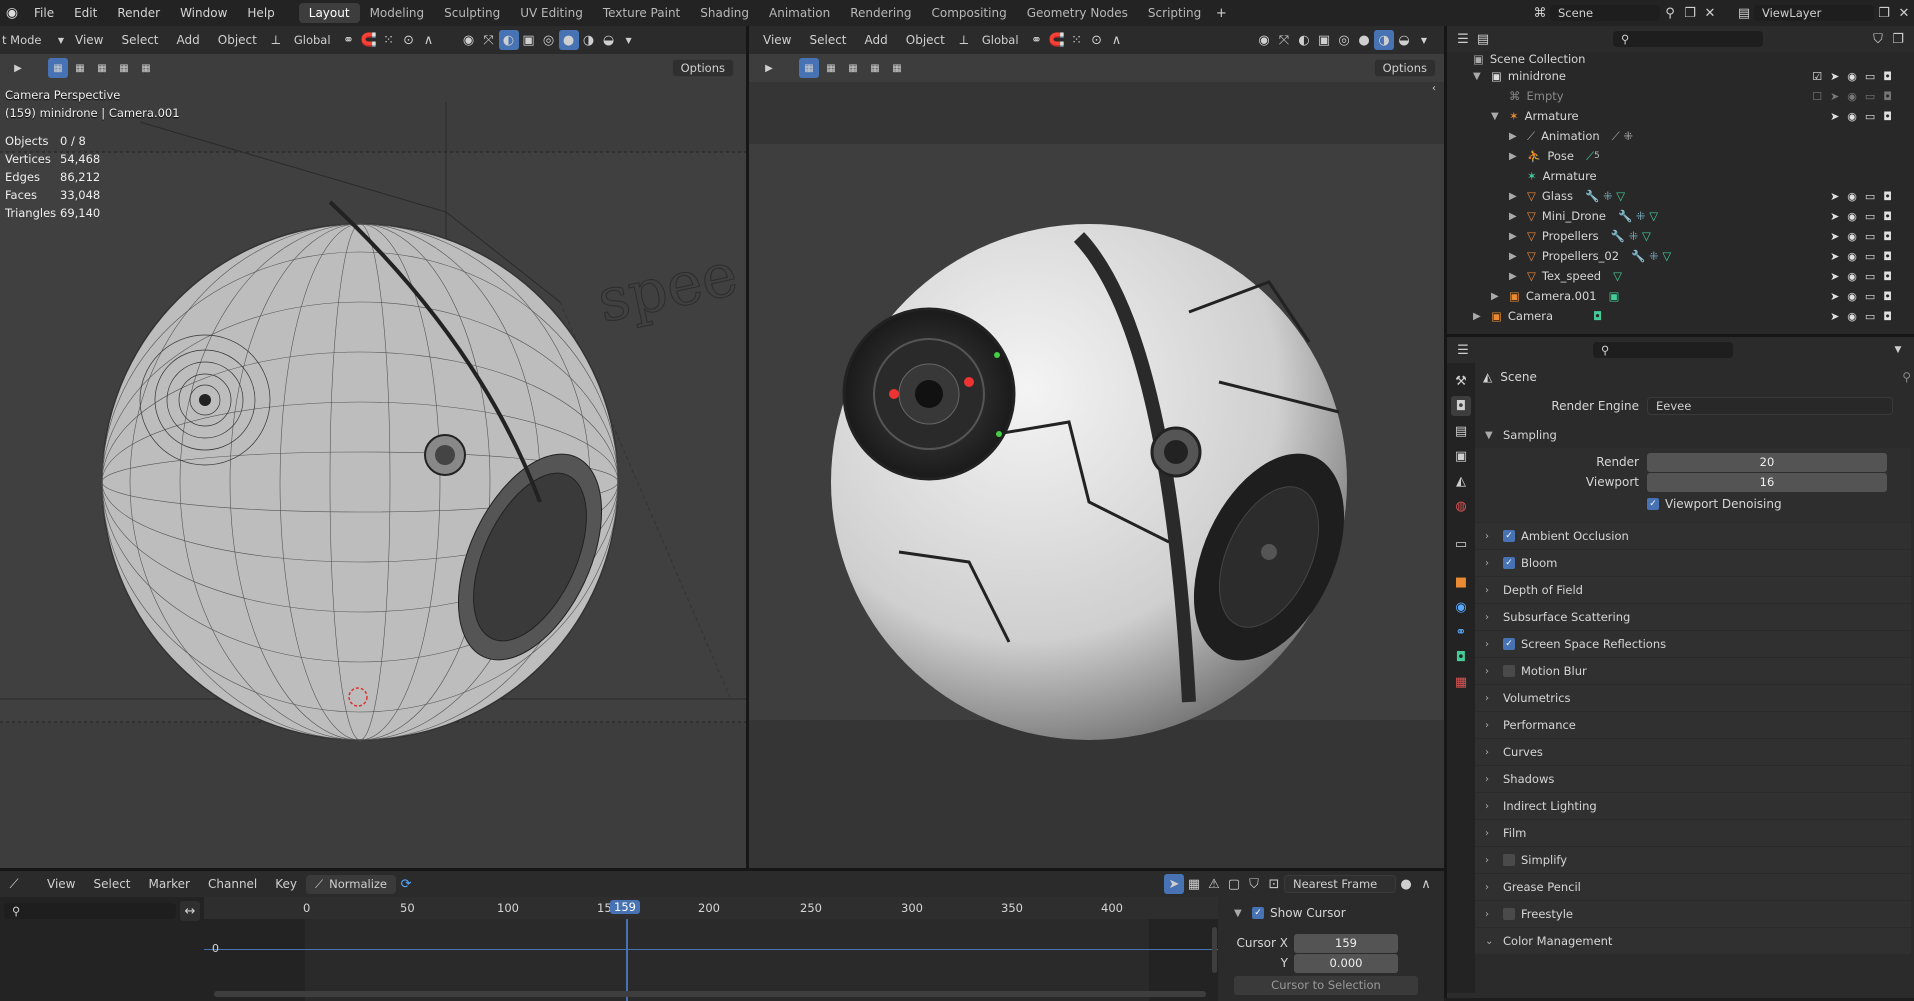 This screenshot has height=1001, width=1914. I want to click on outliner-row-empty: ⌘ Empty ☐ ➤ ◉ ▭ ◘, so click(1680, 96).